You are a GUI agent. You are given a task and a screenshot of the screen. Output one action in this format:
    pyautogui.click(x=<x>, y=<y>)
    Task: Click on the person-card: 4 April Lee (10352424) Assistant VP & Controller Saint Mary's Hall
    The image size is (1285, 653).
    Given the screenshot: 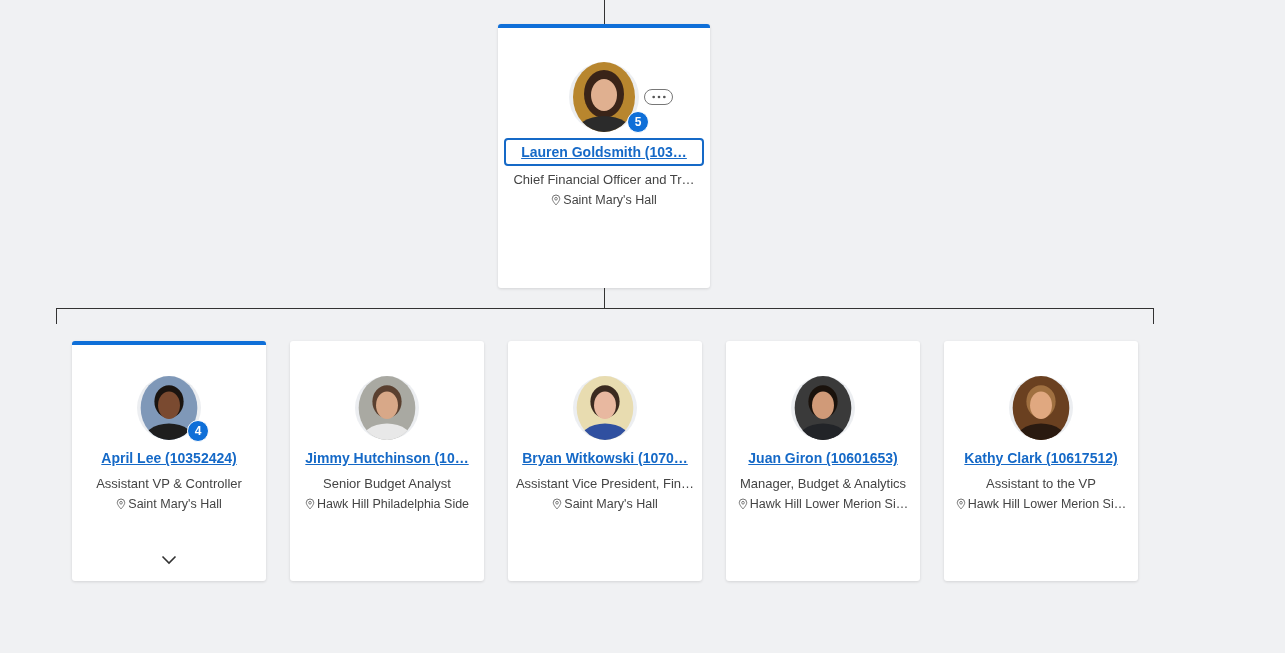 What is the action you would take?
    pyautogui.click(x=169, y=461)
    